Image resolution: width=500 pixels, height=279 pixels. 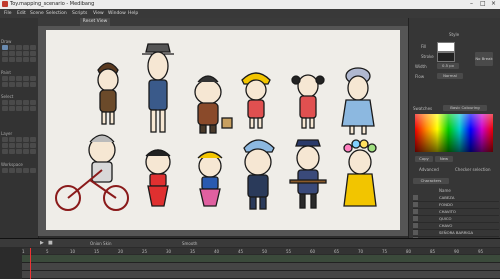 What do you see at coordinates (26, 139) in the screenshot?
I see `offset-tool-icon` at bounding box center [26, 139].